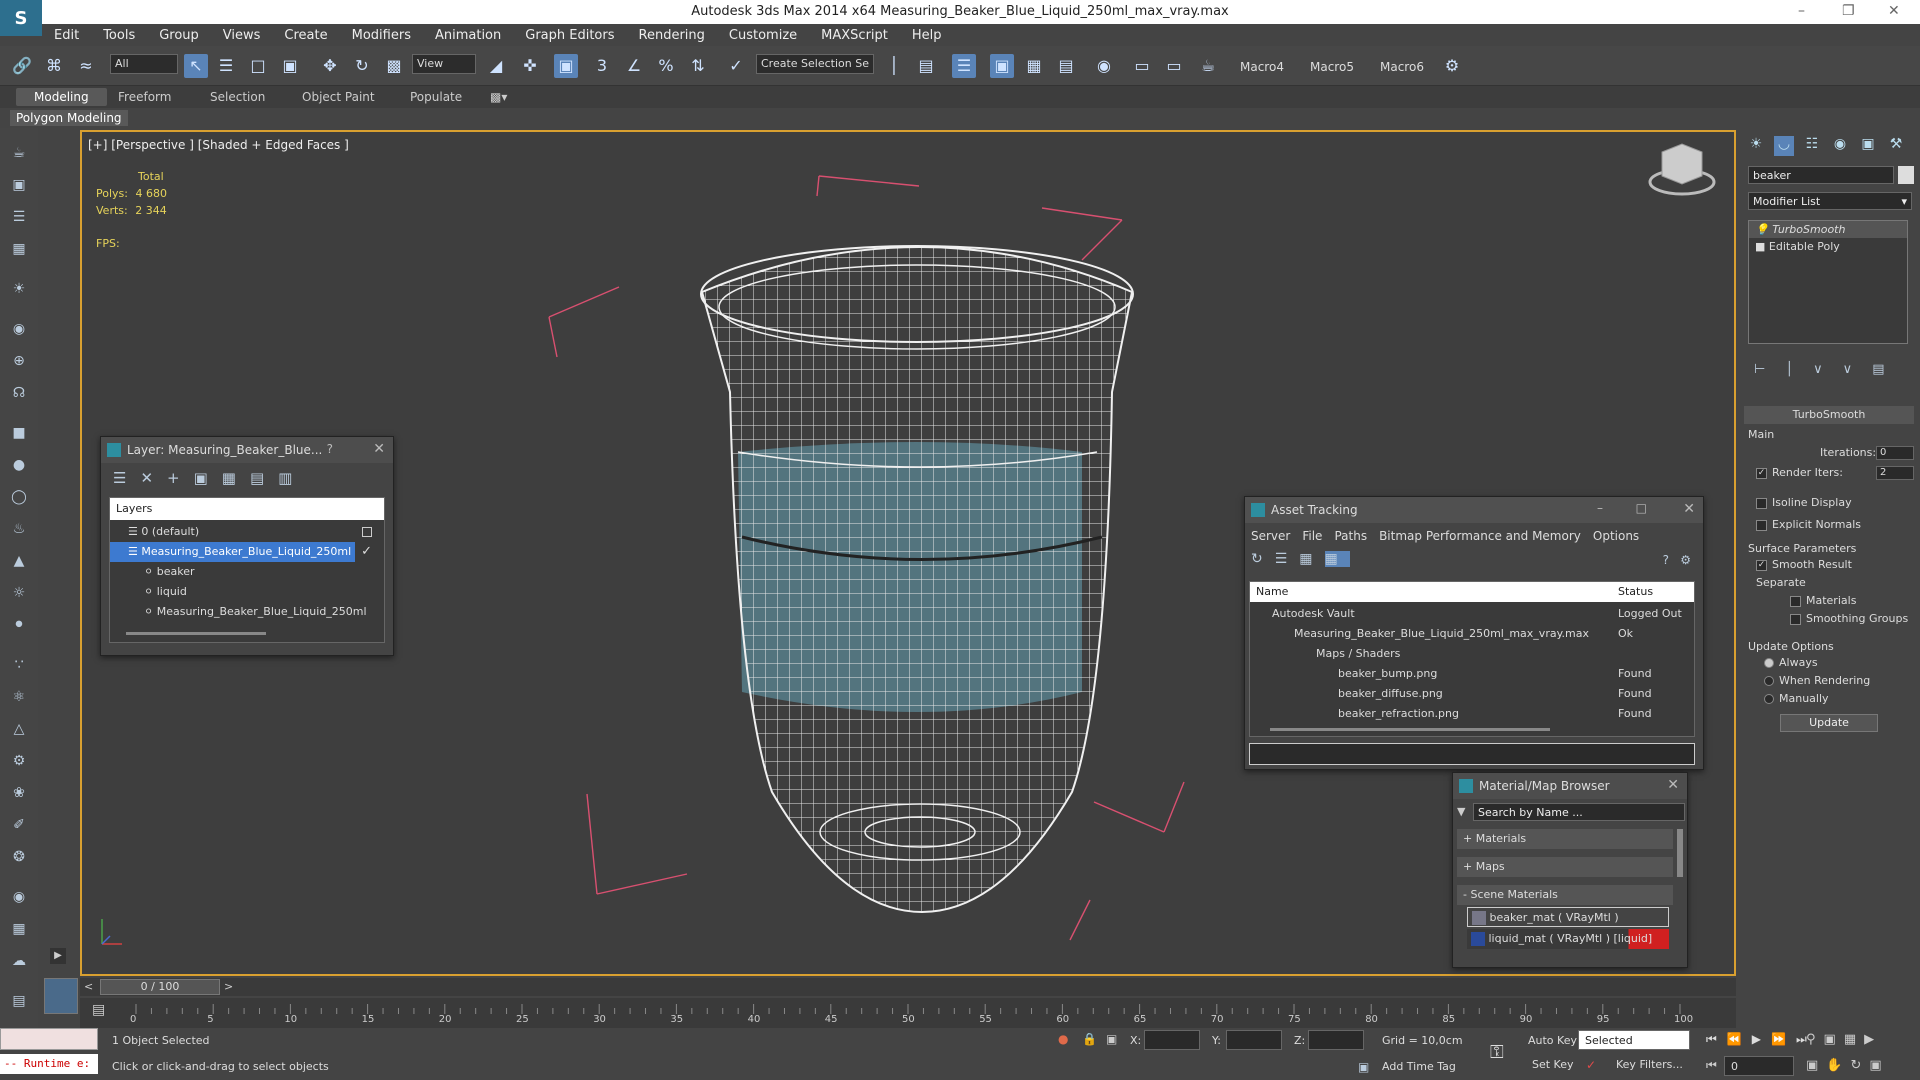  What do you see at coordinates (126, 478) in the screenshot?
I see `layers-icon: ☰` at bounding box center [126, 478].